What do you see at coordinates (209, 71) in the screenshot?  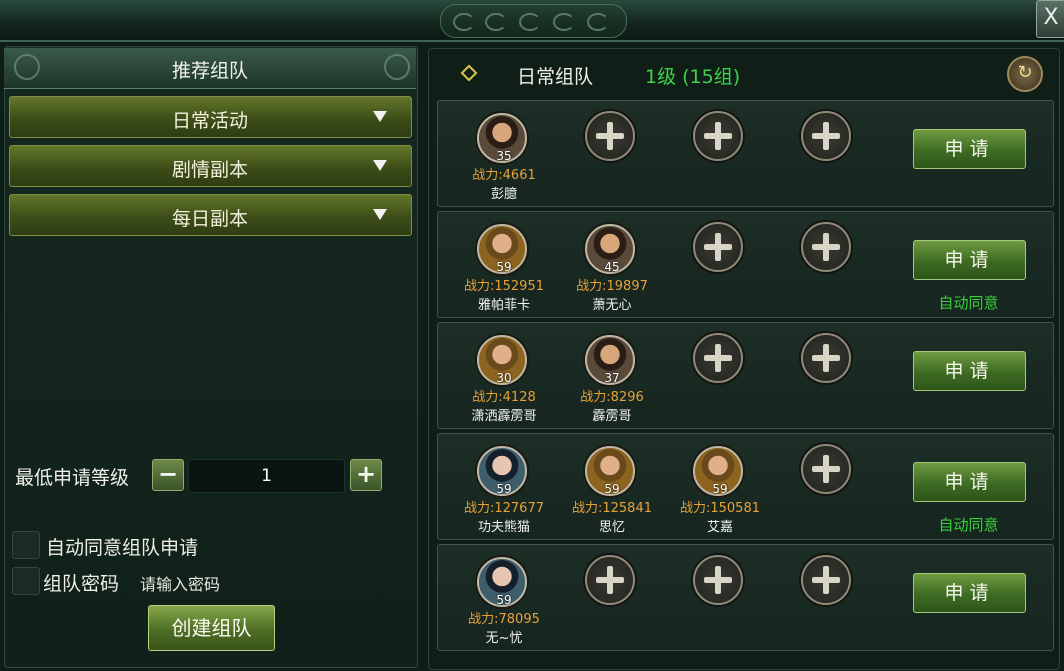 I see `recommend-title: 推荐组队` at bounding box center [209, 71].